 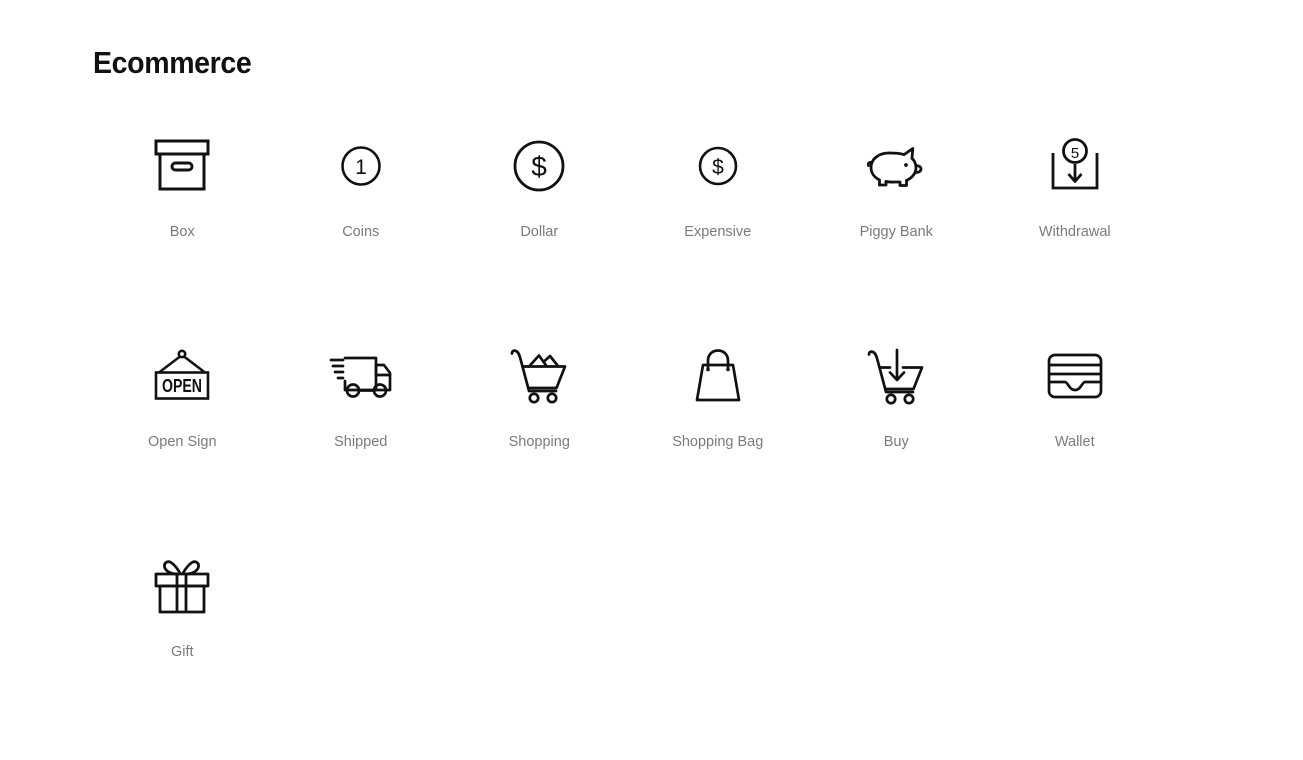 What do you see at coordinates (896, 376) in the screenshot?
I see `buy-cart-icon` at bounding box center [896, 376].